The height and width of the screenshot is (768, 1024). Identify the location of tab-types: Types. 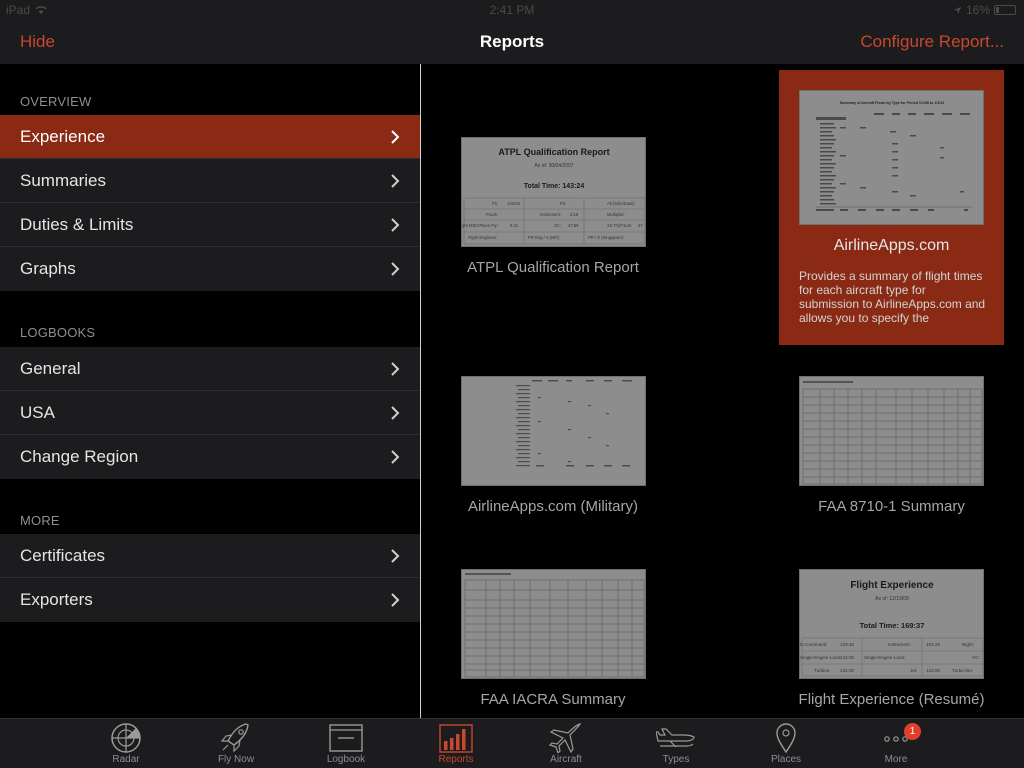
(676, 743).